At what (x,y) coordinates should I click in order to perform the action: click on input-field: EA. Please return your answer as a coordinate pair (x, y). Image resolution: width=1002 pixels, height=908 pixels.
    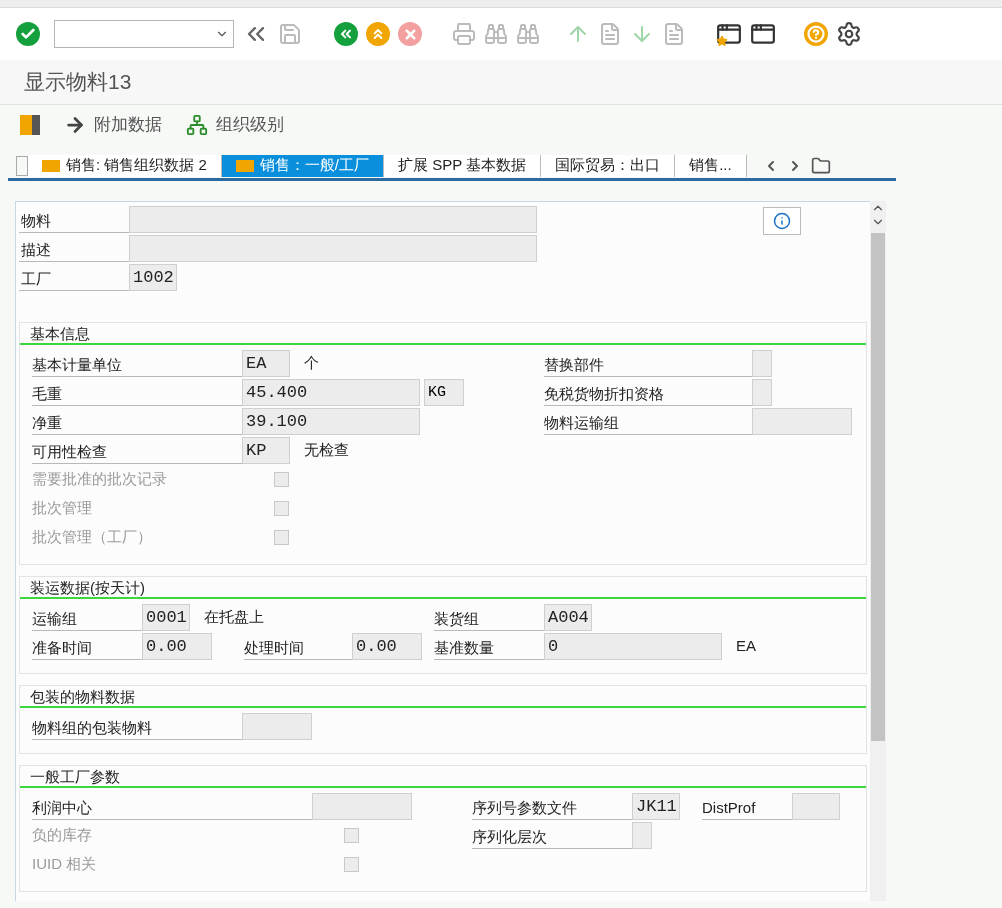
    Looking at the image, I should click on (266, 363).